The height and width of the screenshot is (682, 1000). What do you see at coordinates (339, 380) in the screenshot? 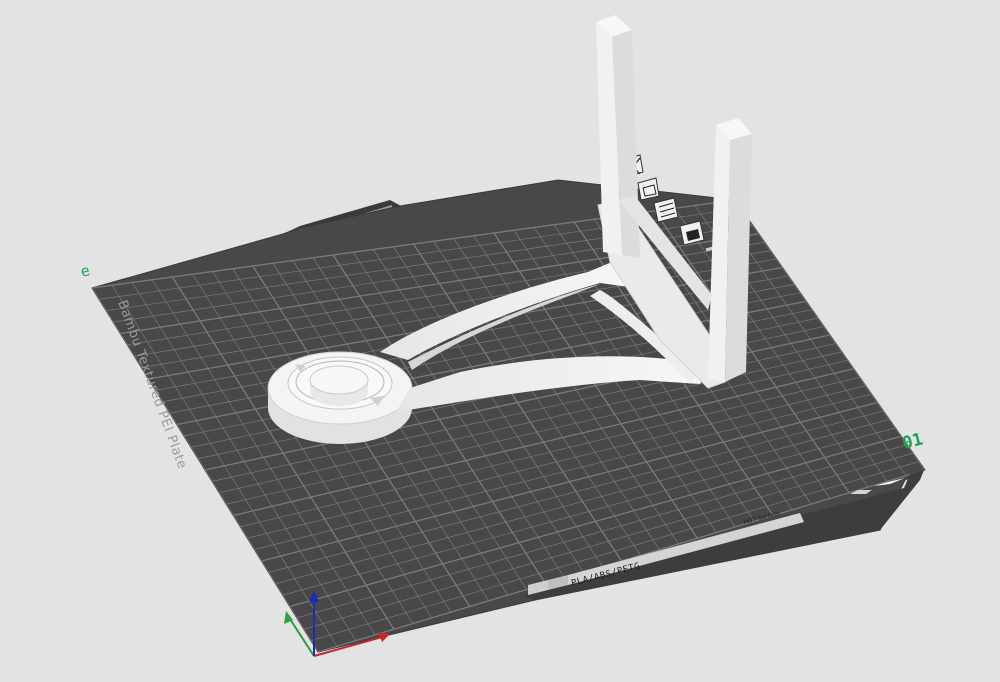
I see `model-boss-top` at bounding box center [339, 380].